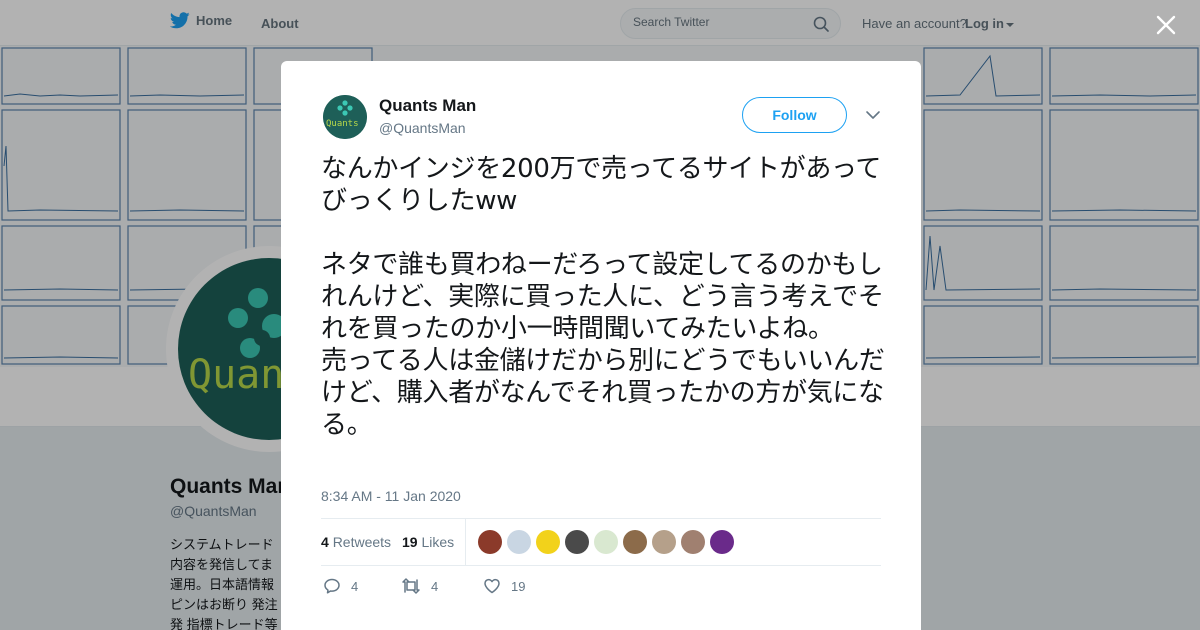 Image resolution: width=1200 pixels, height=630 pixels. What do you see at coordinates (411, 586) in the screenshot?
I see `retweet-icon` at bounding box center [411, 586].